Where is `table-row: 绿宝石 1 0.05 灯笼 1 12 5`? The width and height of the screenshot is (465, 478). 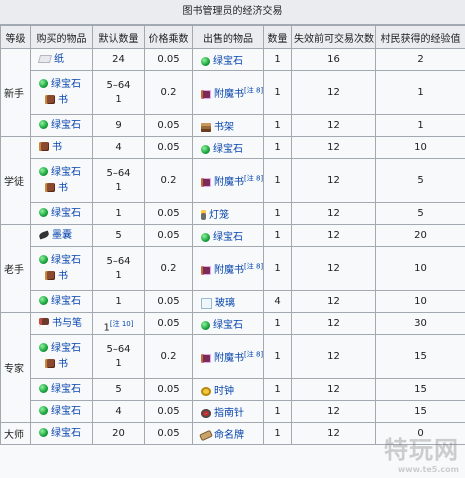
table-row: 绿宝石 1 0.05 灯笼 1 12 5 is located at coordinates (233, 213).